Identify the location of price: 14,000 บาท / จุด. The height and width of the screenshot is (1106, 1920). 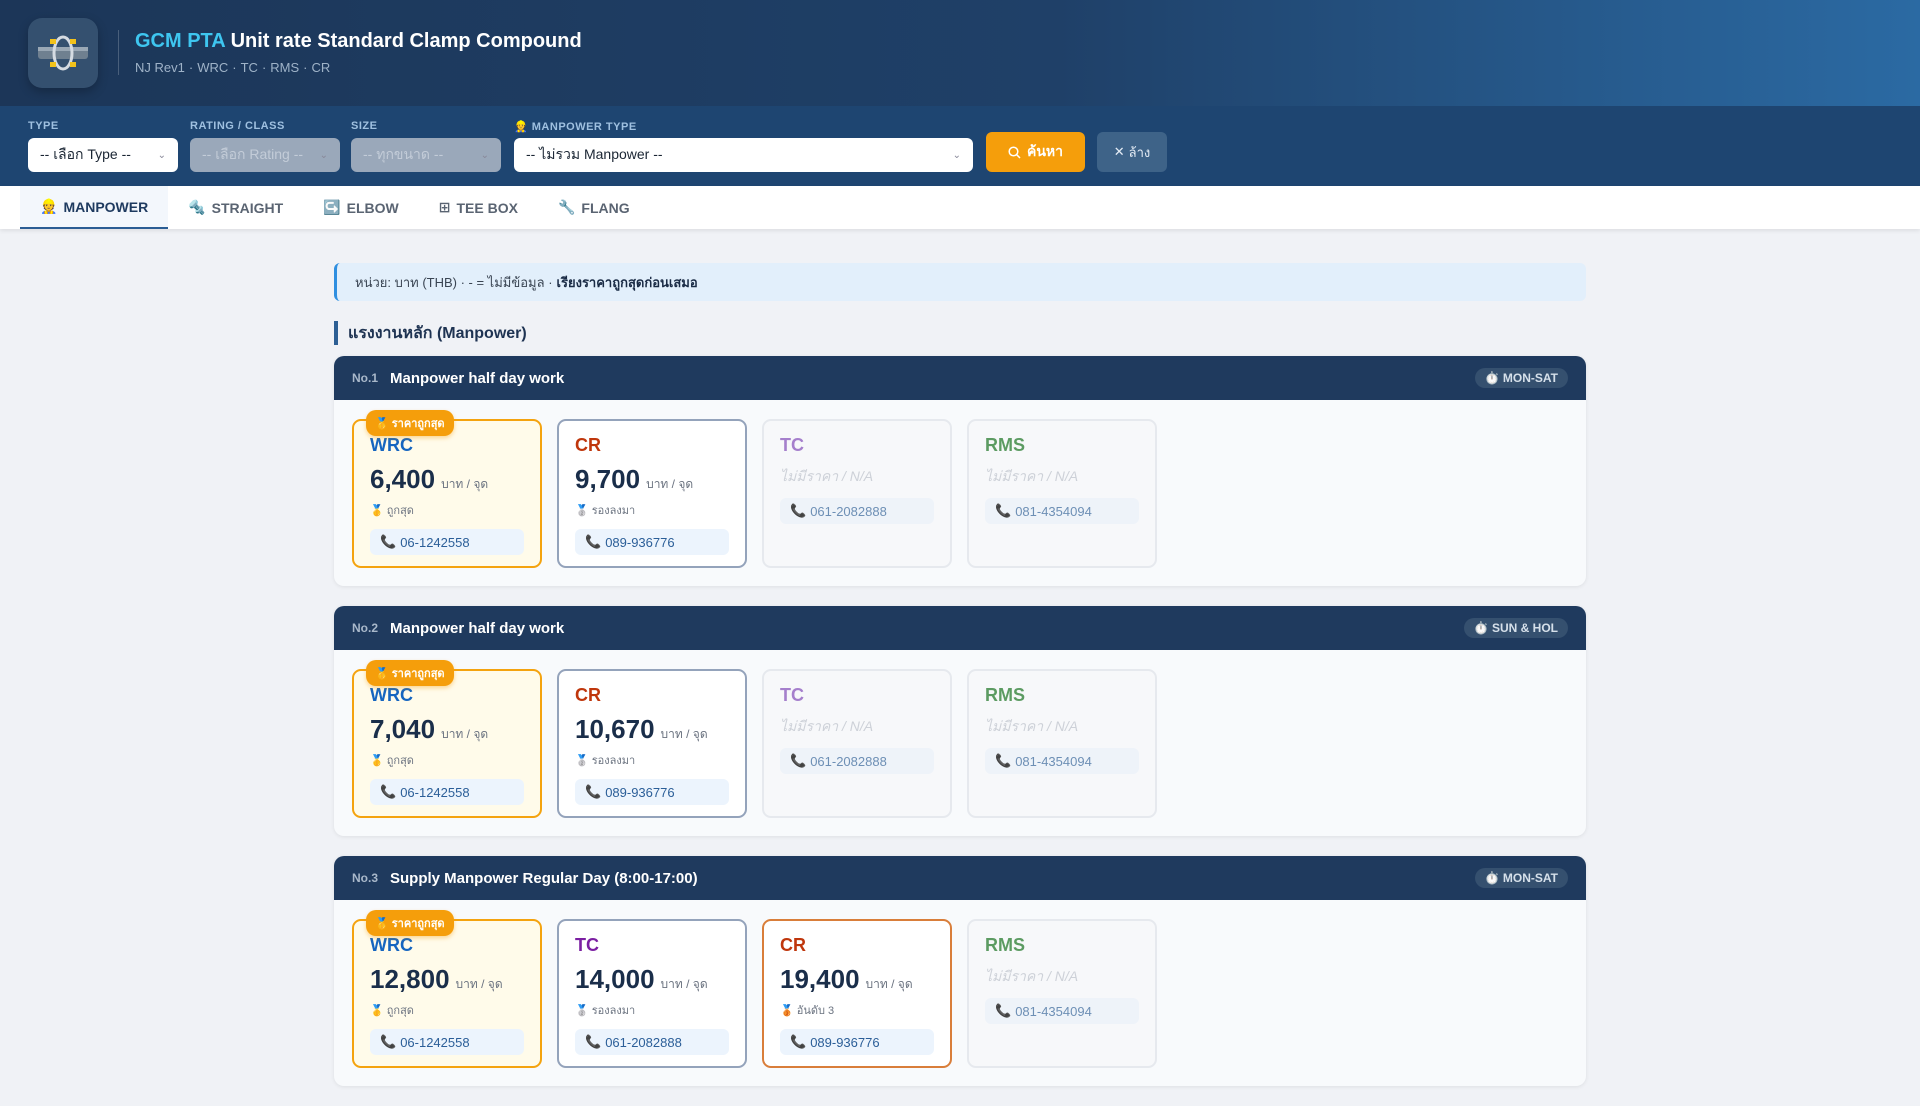
(652, 979).